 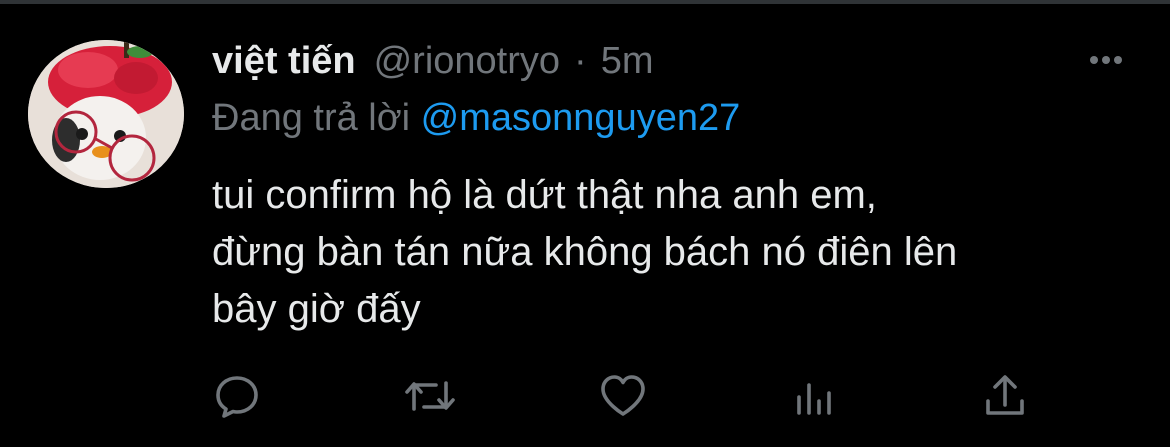 I want to click on tweet-time: 5m, so click(x=627, y=61).